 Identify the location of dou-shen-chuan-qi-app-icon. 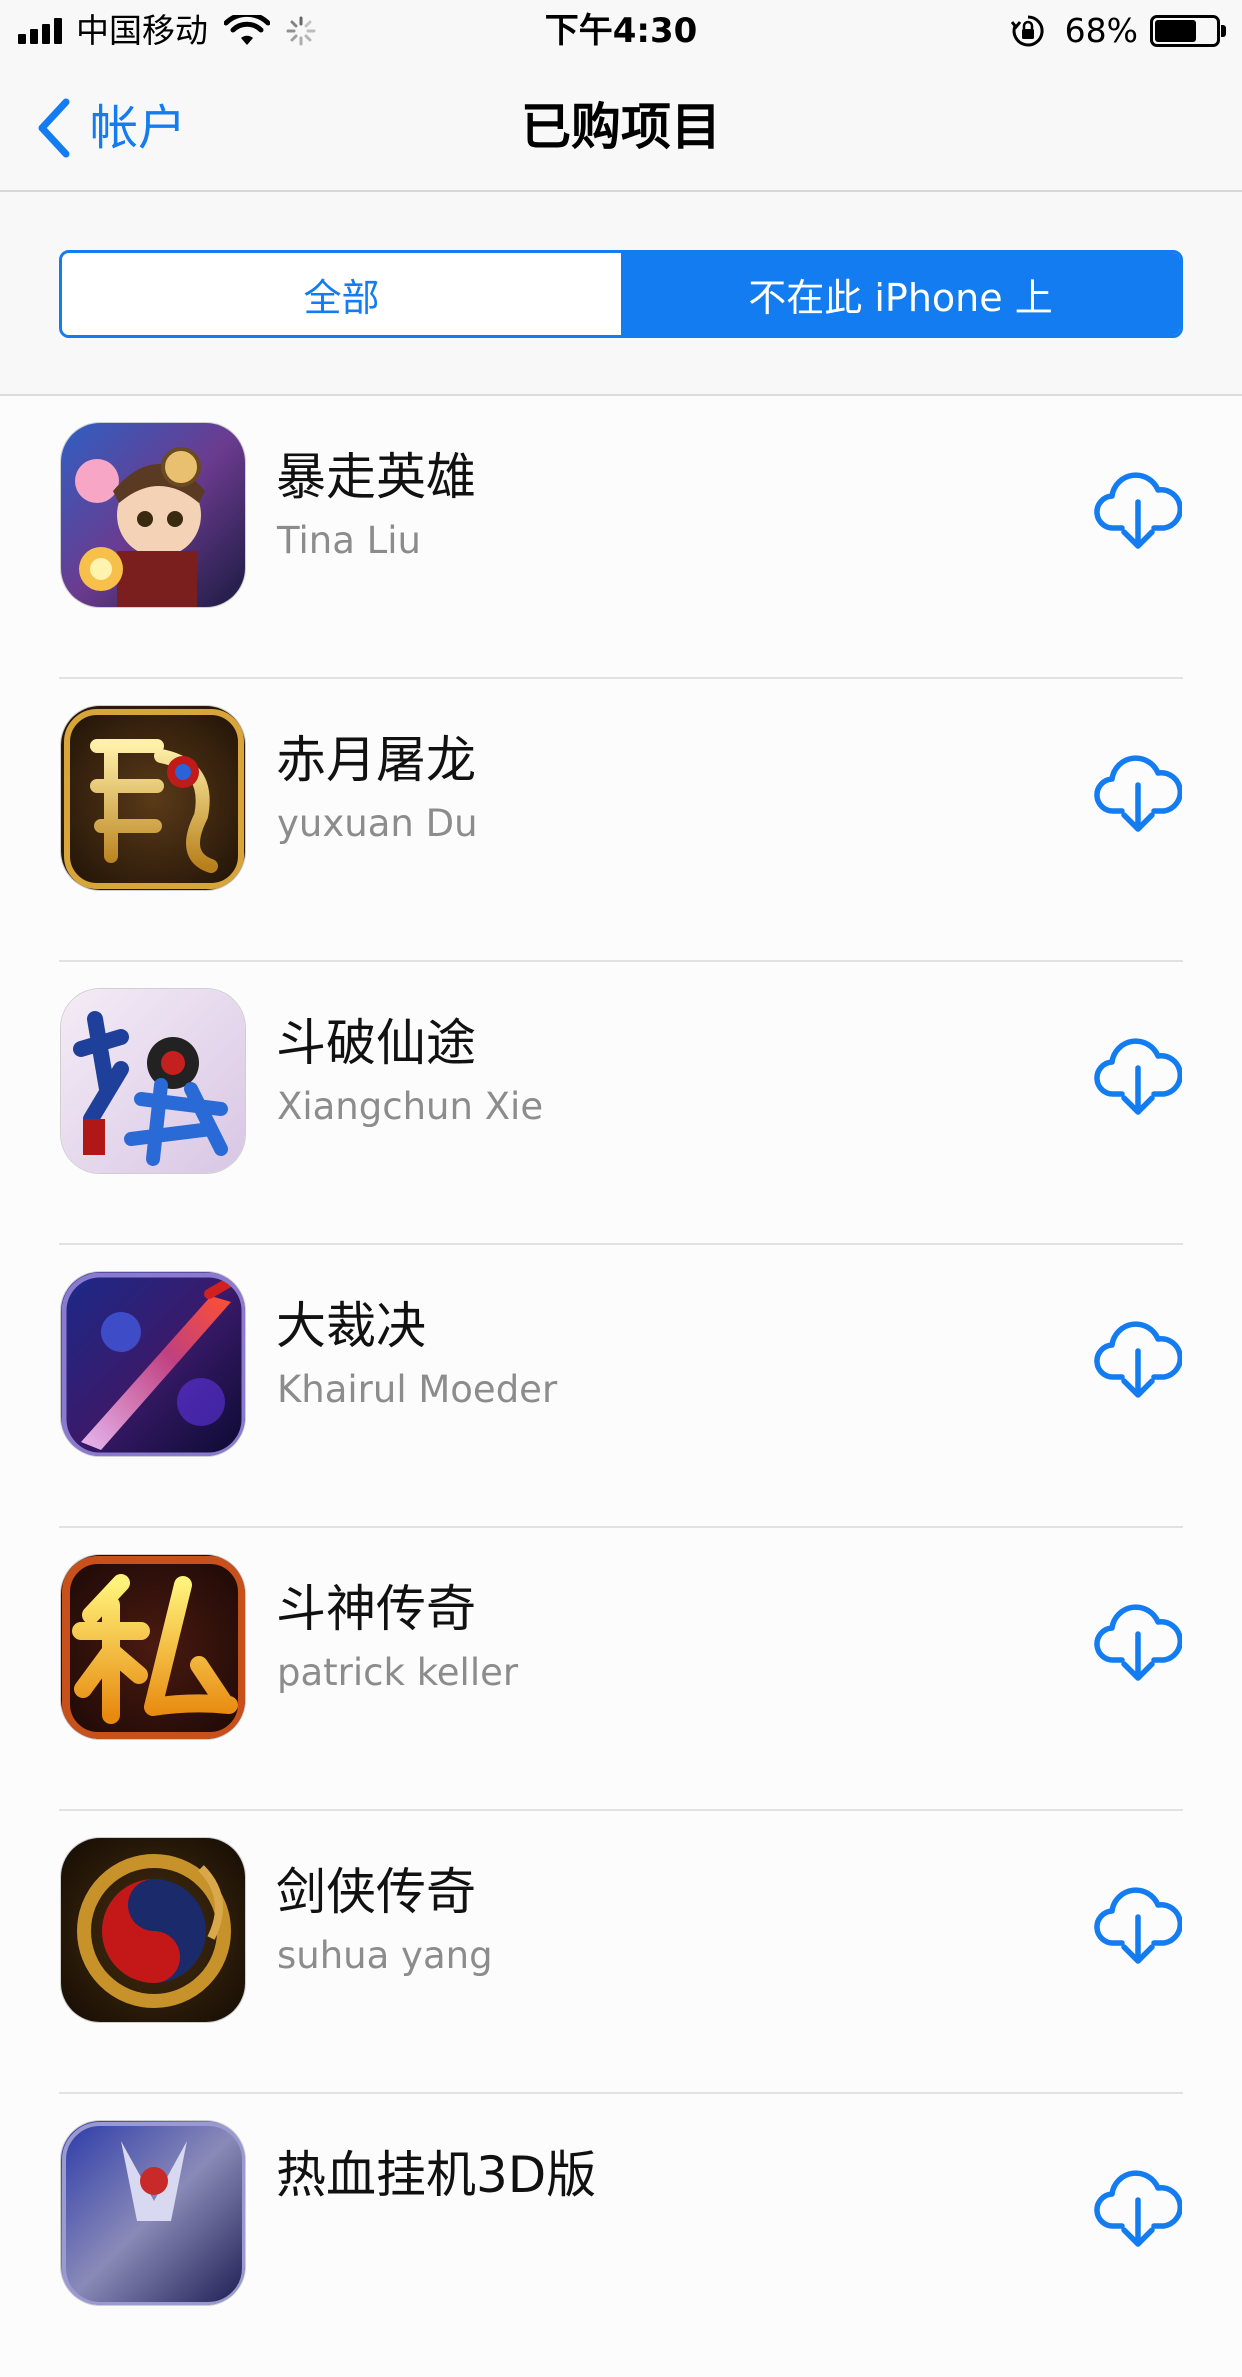
(153, 1647).